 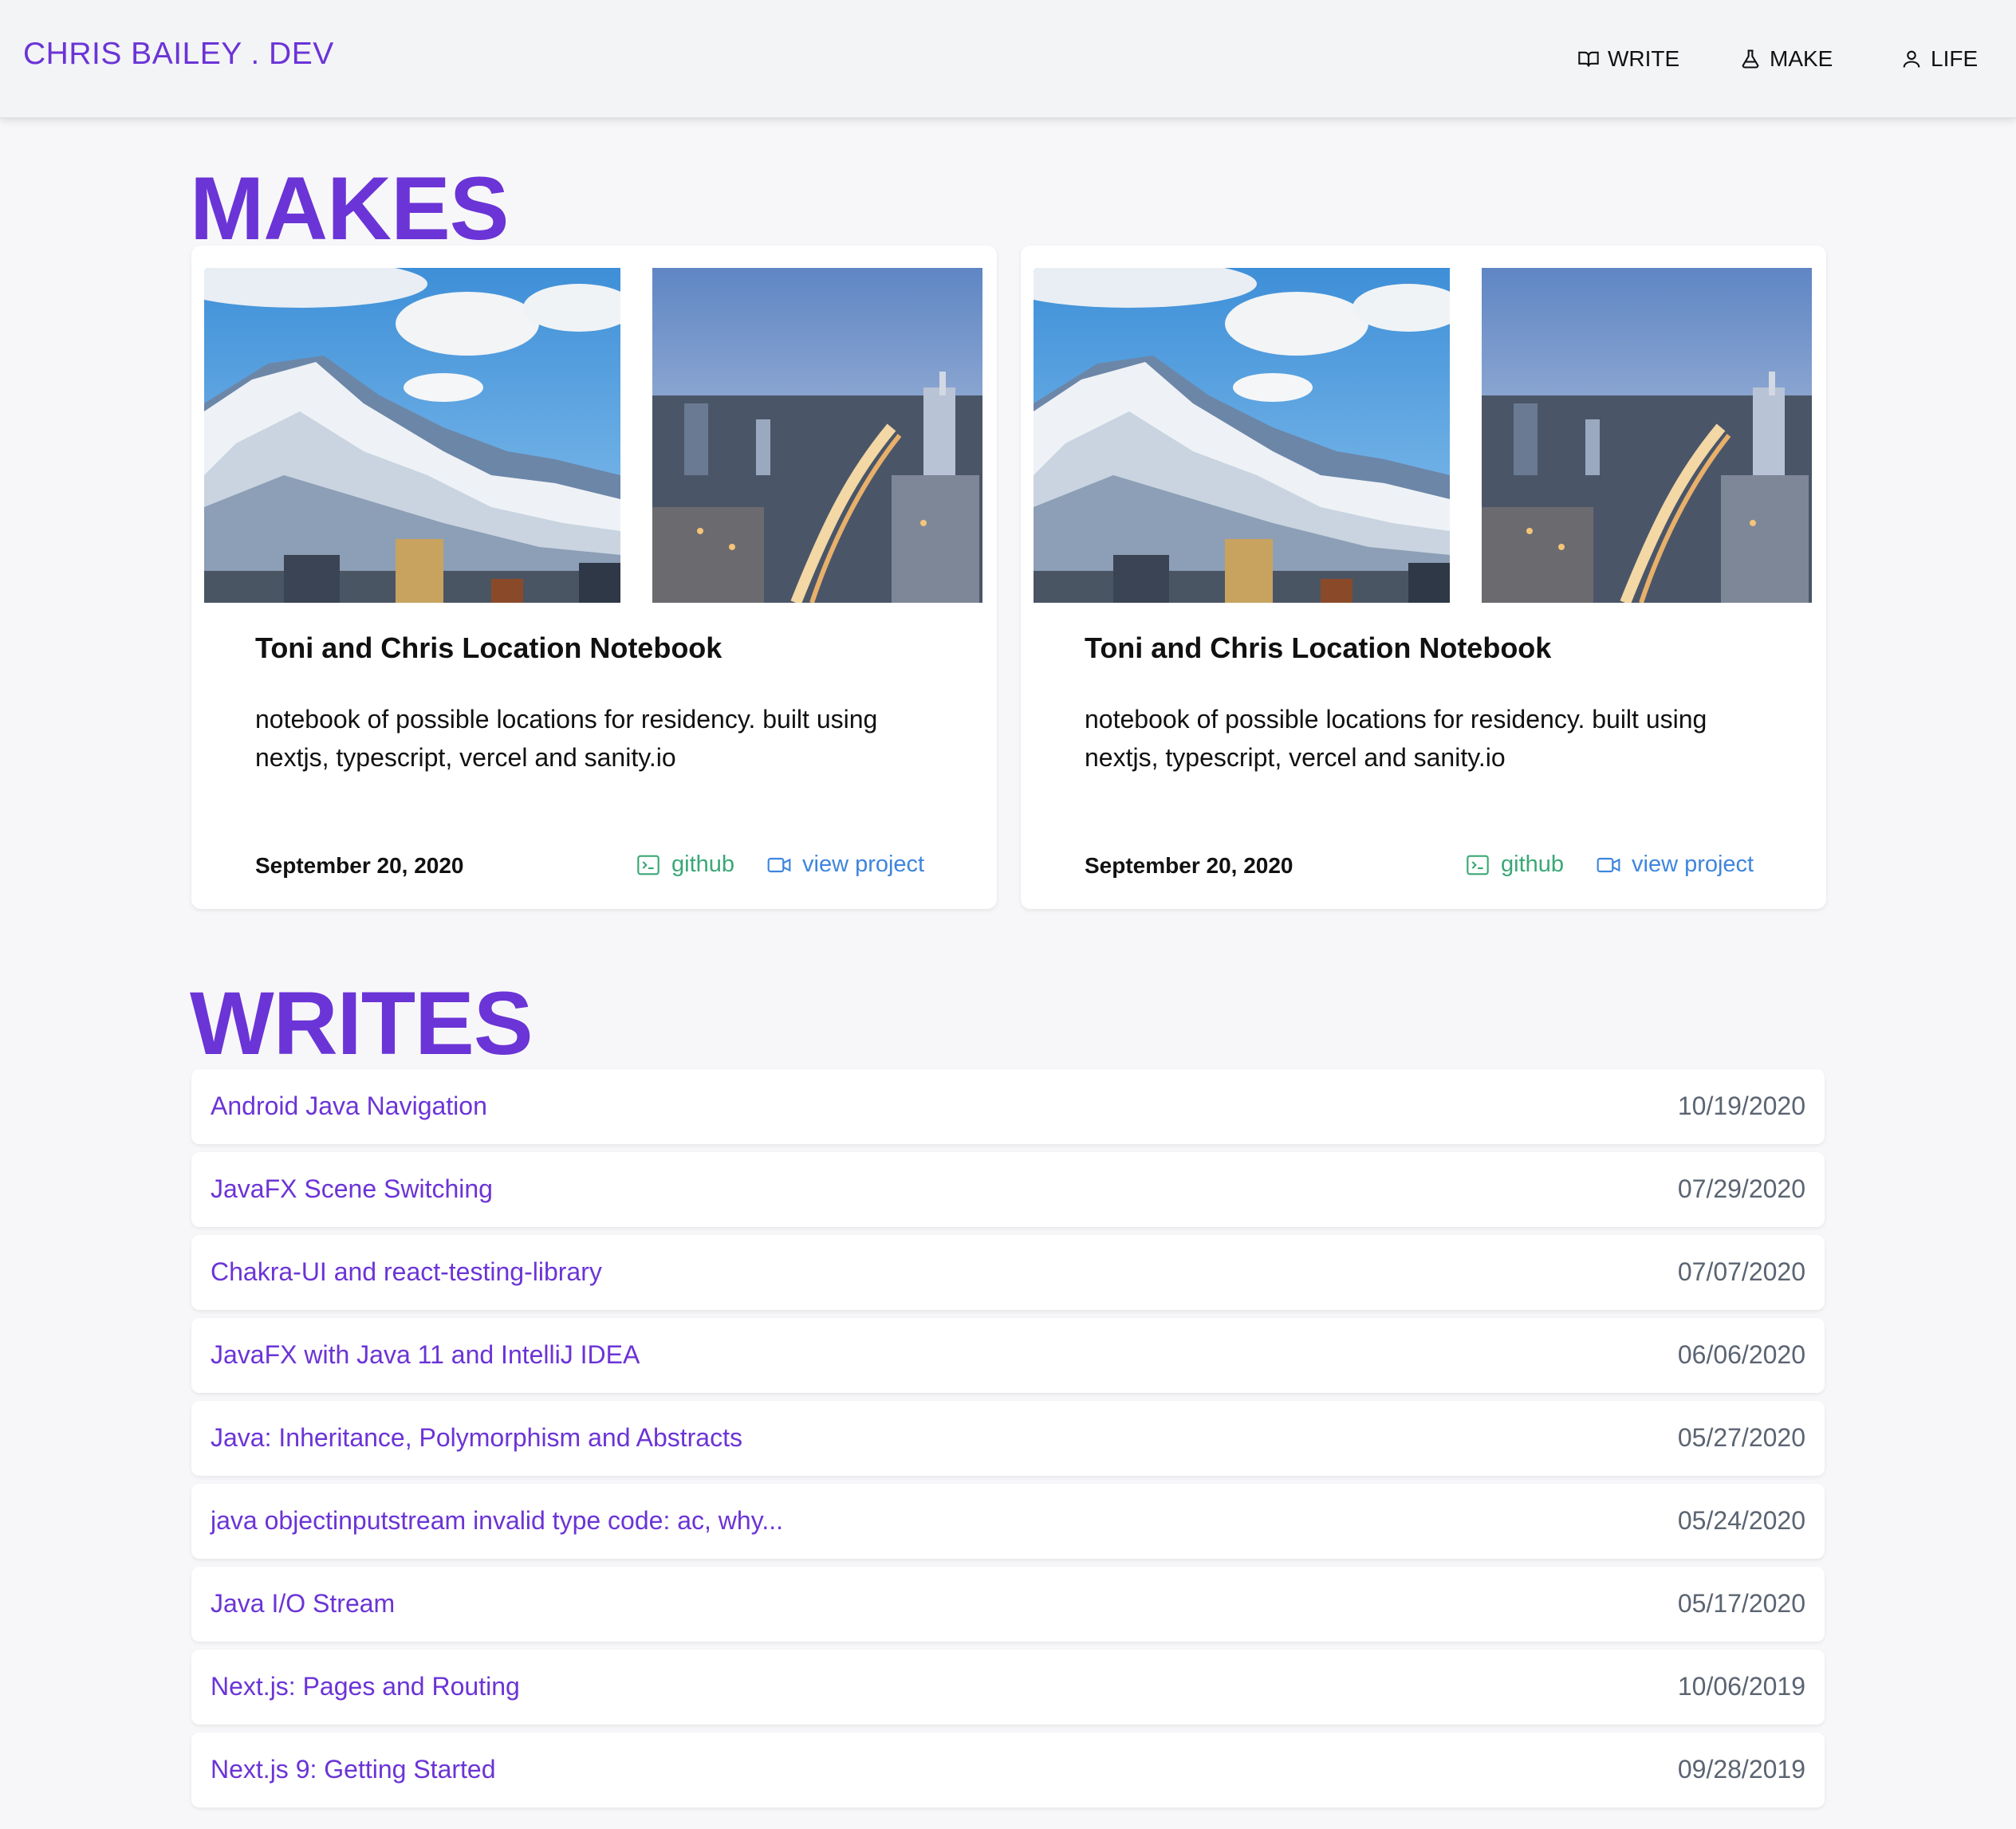 I want to click on nav-make: MAKE, so click(x=1786, y=59).